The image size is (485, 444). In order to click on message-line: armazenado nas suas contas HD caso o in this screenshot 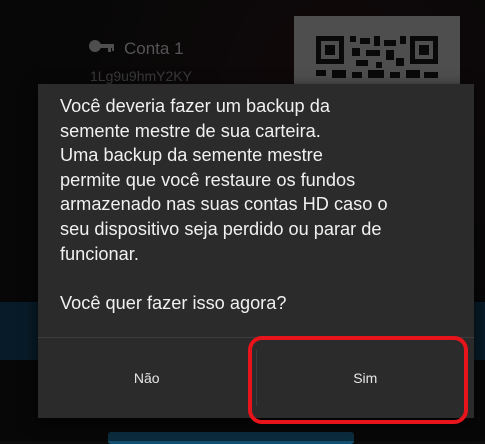, I will do `click(224, 204)`.